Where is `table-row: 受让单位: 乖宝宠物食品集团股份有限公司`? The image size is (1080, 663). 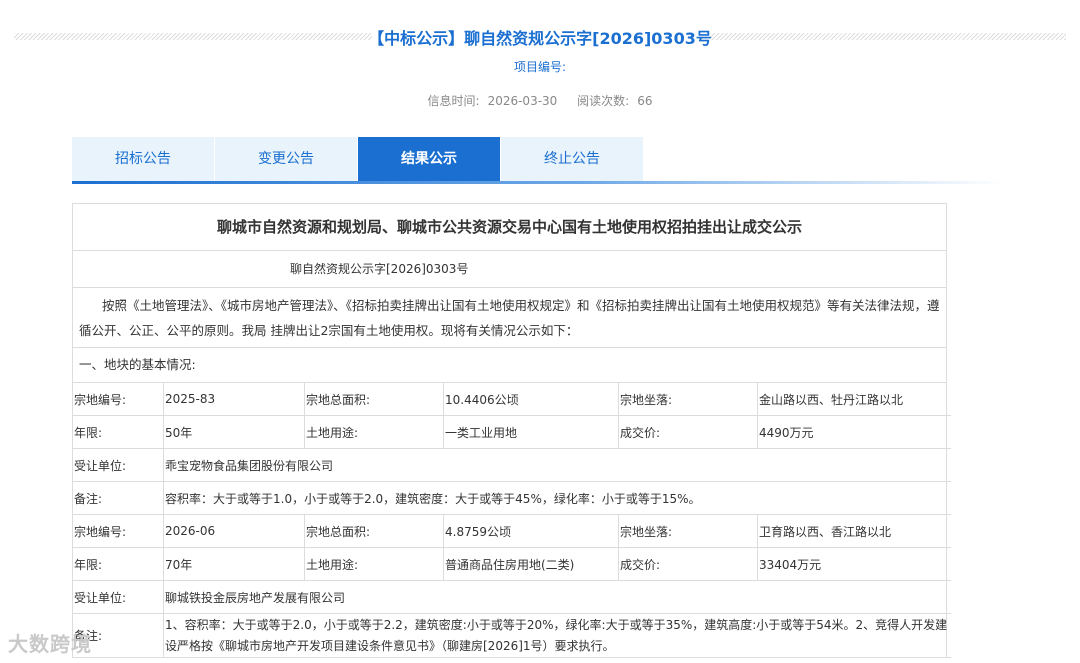 table-row: 受让单位: 乖宝宠物食品集团股份有限公司 is located at coordinates (512, 465).